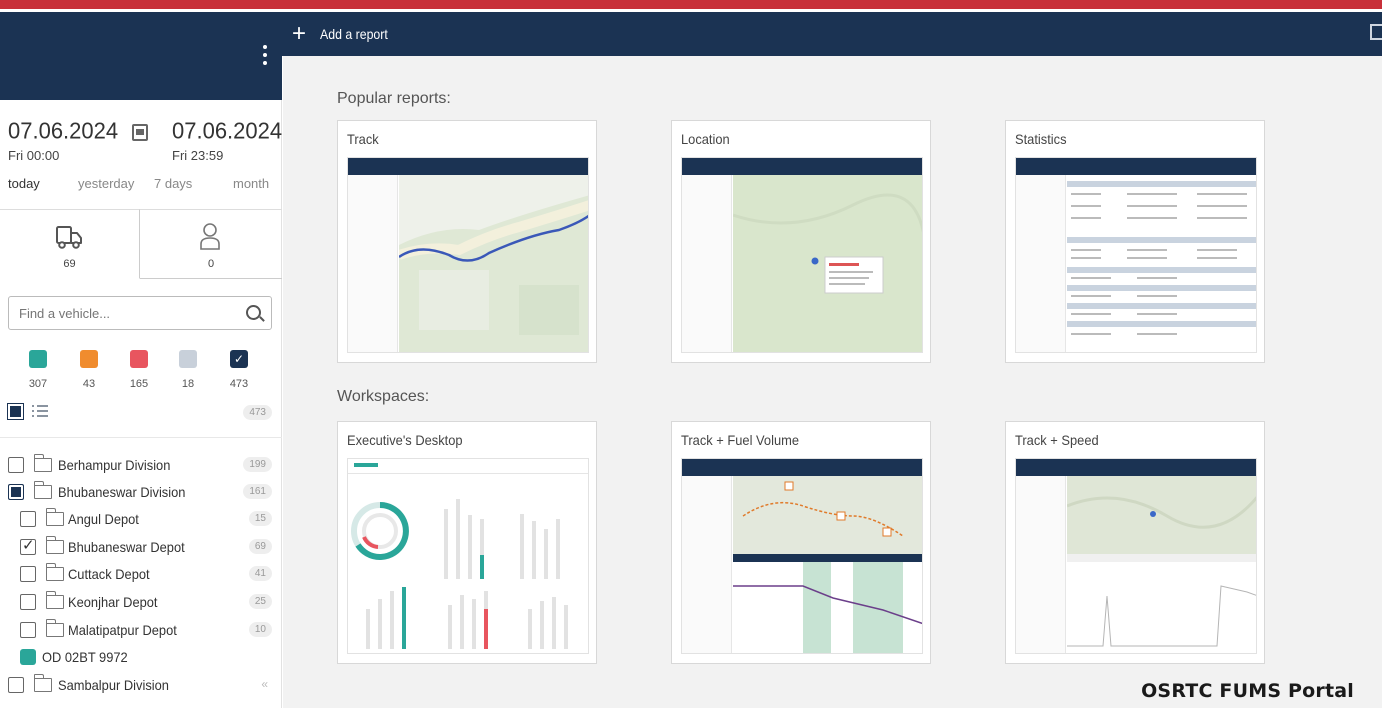 The width and height of the screenshot is (1382, 708). What do you see at coordinates (139, 413) in the screenshot?
I see `view-toggle-bar: 473` at bounding box center [139, 413].